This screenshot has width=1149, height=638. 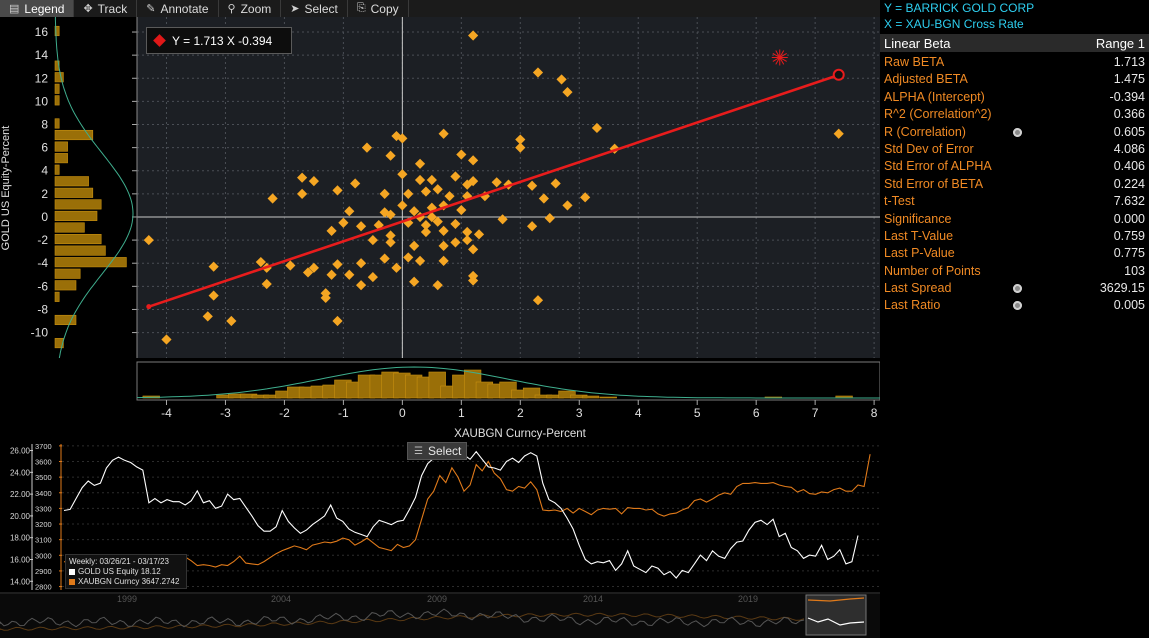 What do you see at coordinates (402, 413) in the screenshot?
I see `x-tick-label: 0` at bounding box center [402, 413].